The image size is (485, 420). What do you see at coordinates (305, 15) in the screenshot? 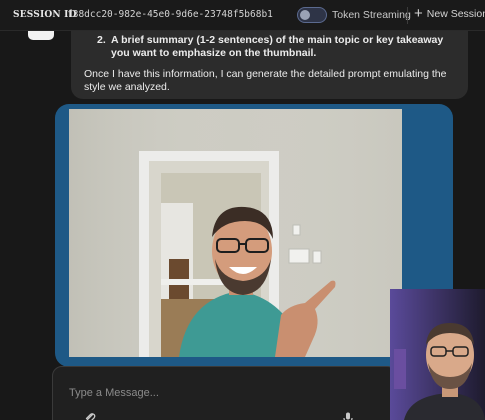
I see `toggle-knob` at bounding box center [305, 15].